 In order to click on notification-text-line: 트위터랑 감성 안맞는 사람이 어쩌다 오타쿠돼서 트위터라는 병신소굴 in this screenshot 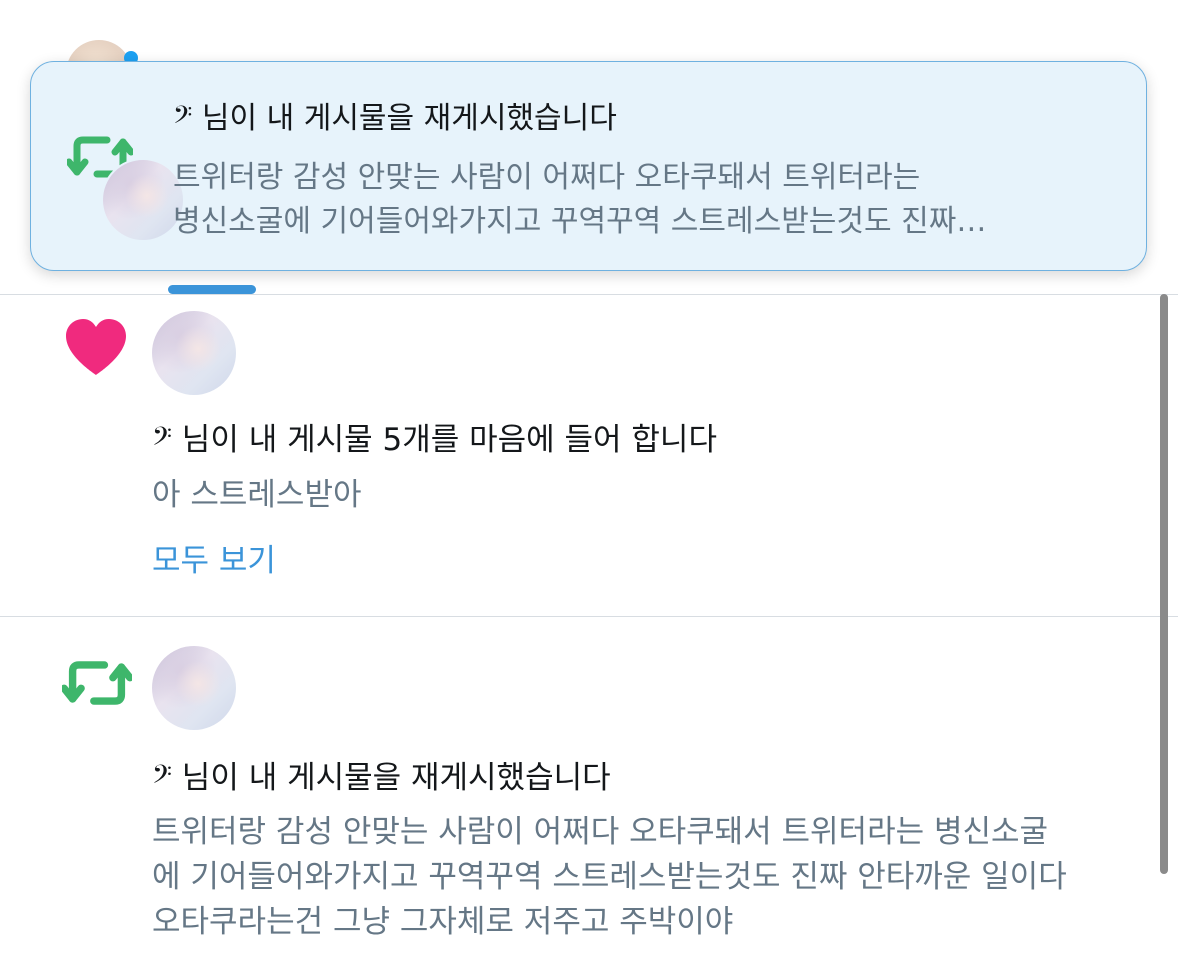, I will do `click(600, 832)`.